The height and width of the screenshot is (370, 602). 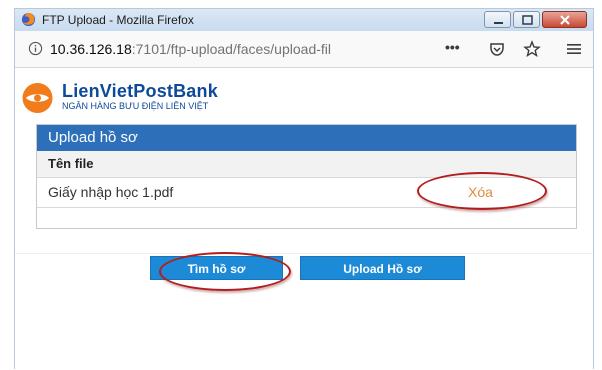 What do you see at coordinates (497, 49) in the screenshot?
I see `pocket-icon` at bounding box center [497, 49].